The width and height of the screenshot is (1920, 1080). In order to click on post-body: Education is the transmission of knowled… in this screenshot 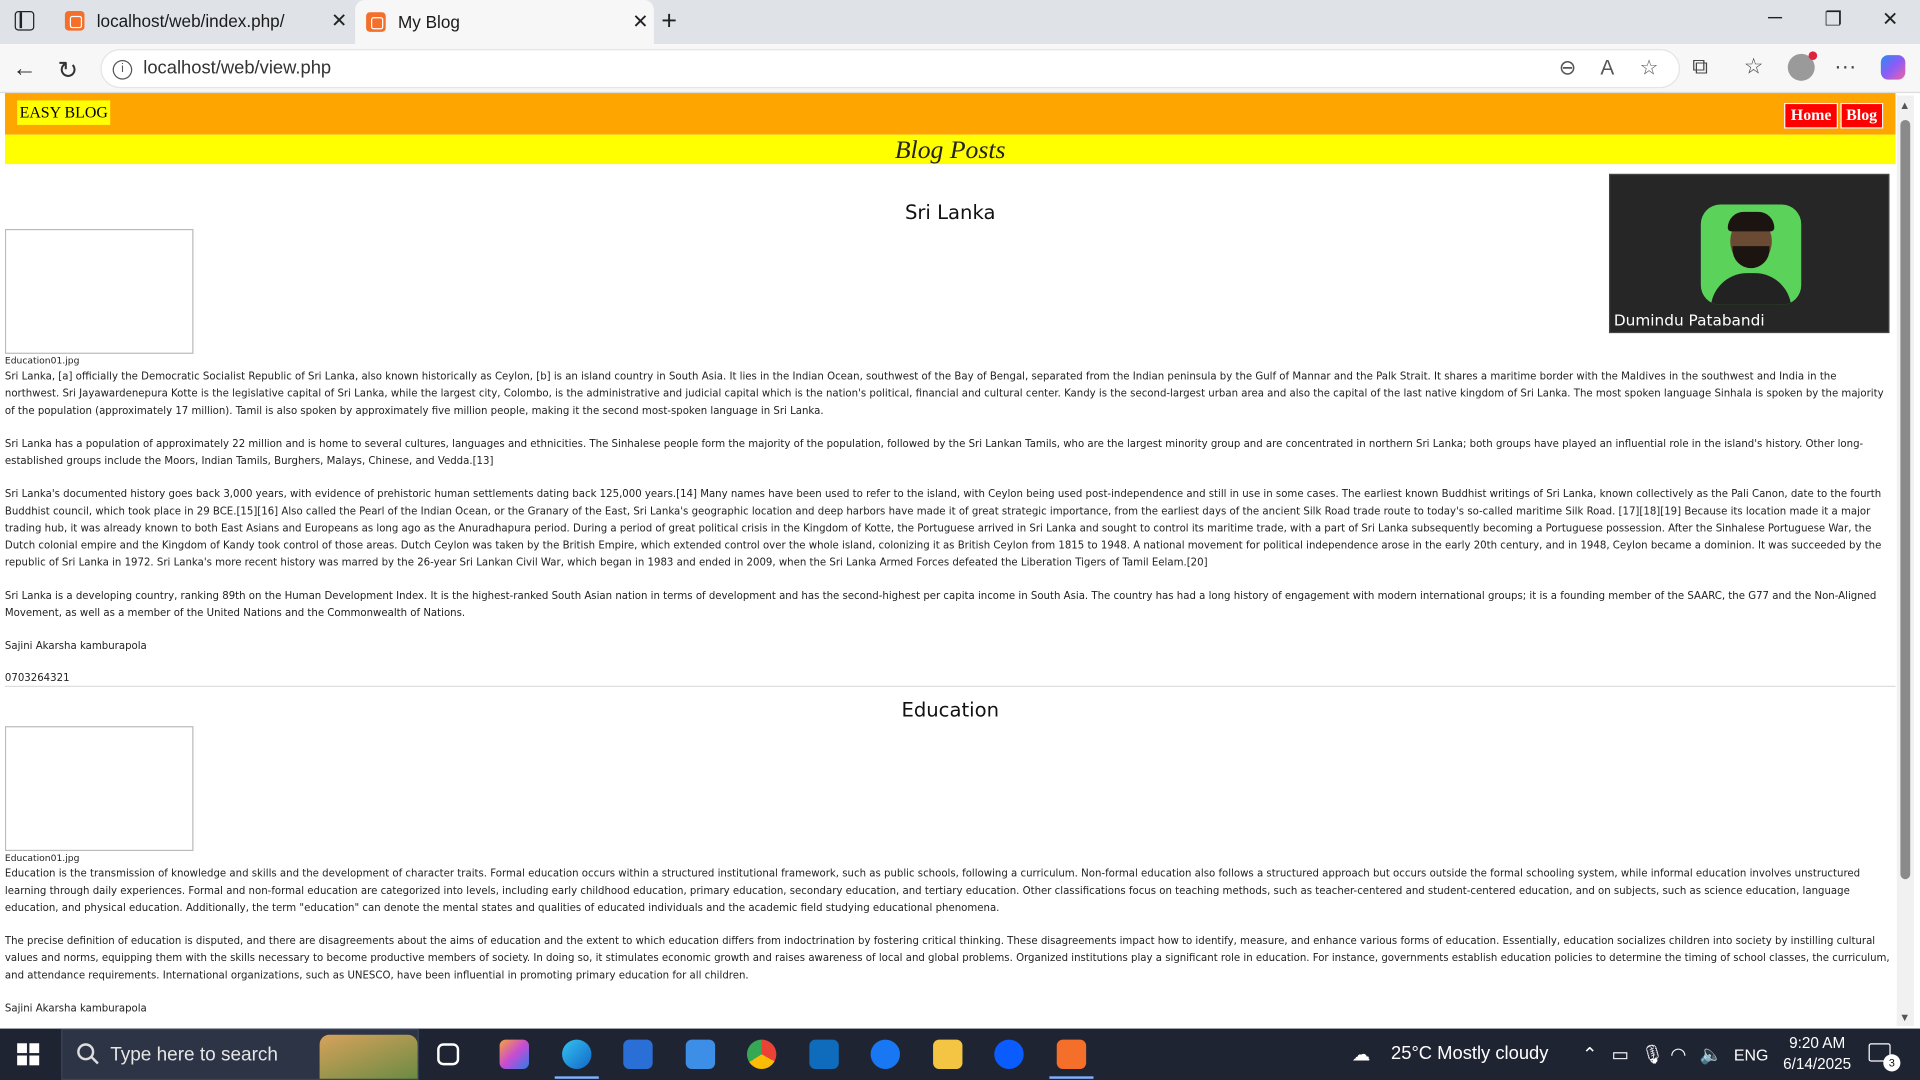, I will do `click(949, 945)`.